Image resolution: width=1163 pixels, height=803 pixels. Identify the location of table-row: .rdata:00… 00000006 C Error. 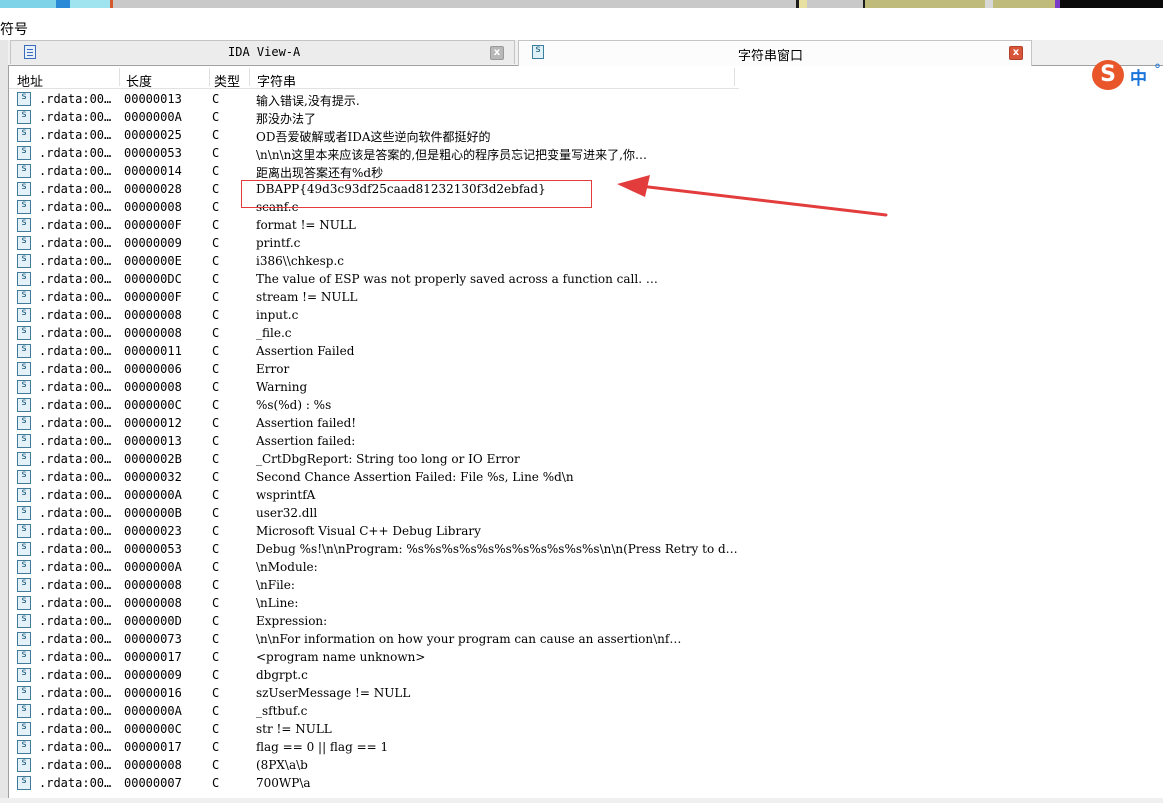
(379, 369).